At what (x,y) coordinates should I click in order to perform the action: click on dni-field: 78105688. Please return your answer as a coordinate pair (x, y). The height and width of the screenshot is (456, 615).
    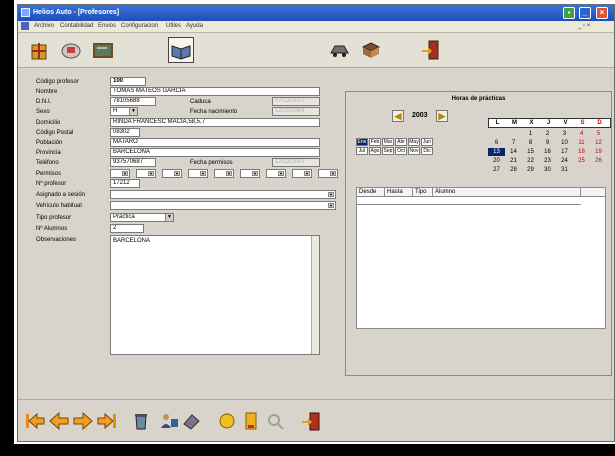
    Looking at the image, I should click on (133, 101).